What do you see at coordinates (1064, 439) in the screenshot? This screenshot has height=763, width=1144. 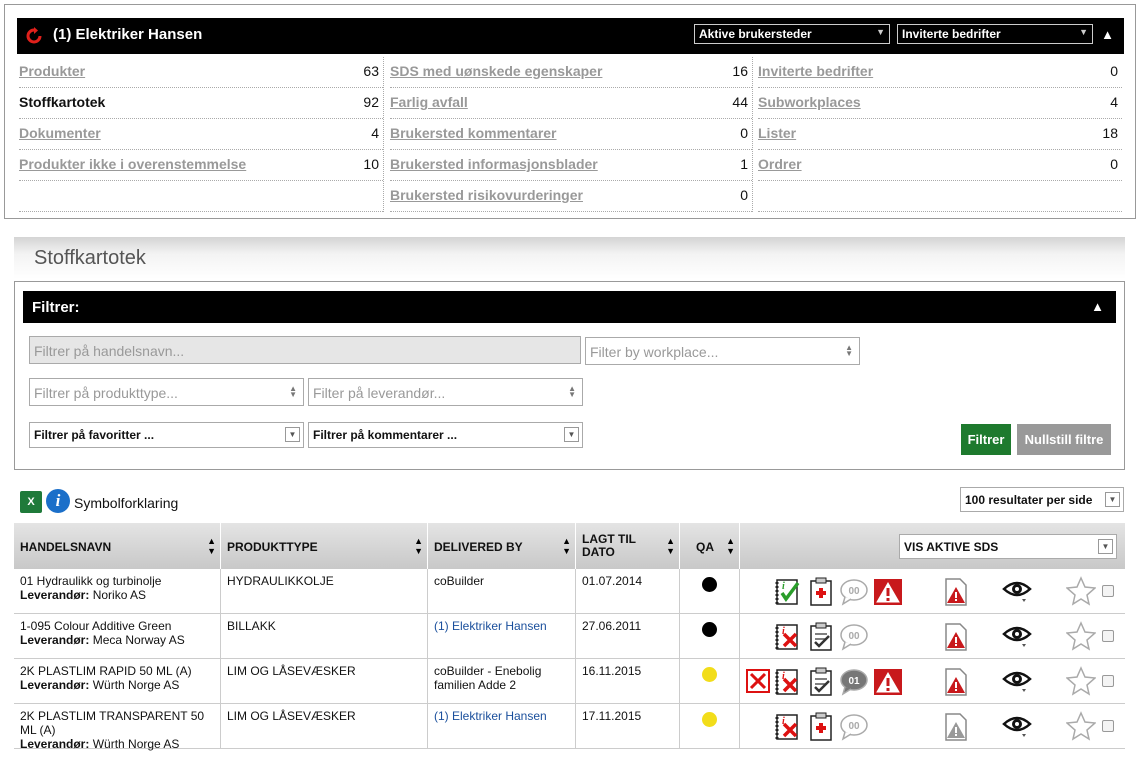 I see `reset-filter-button: Nullstill filtre` at bounding box center [1064, 439].